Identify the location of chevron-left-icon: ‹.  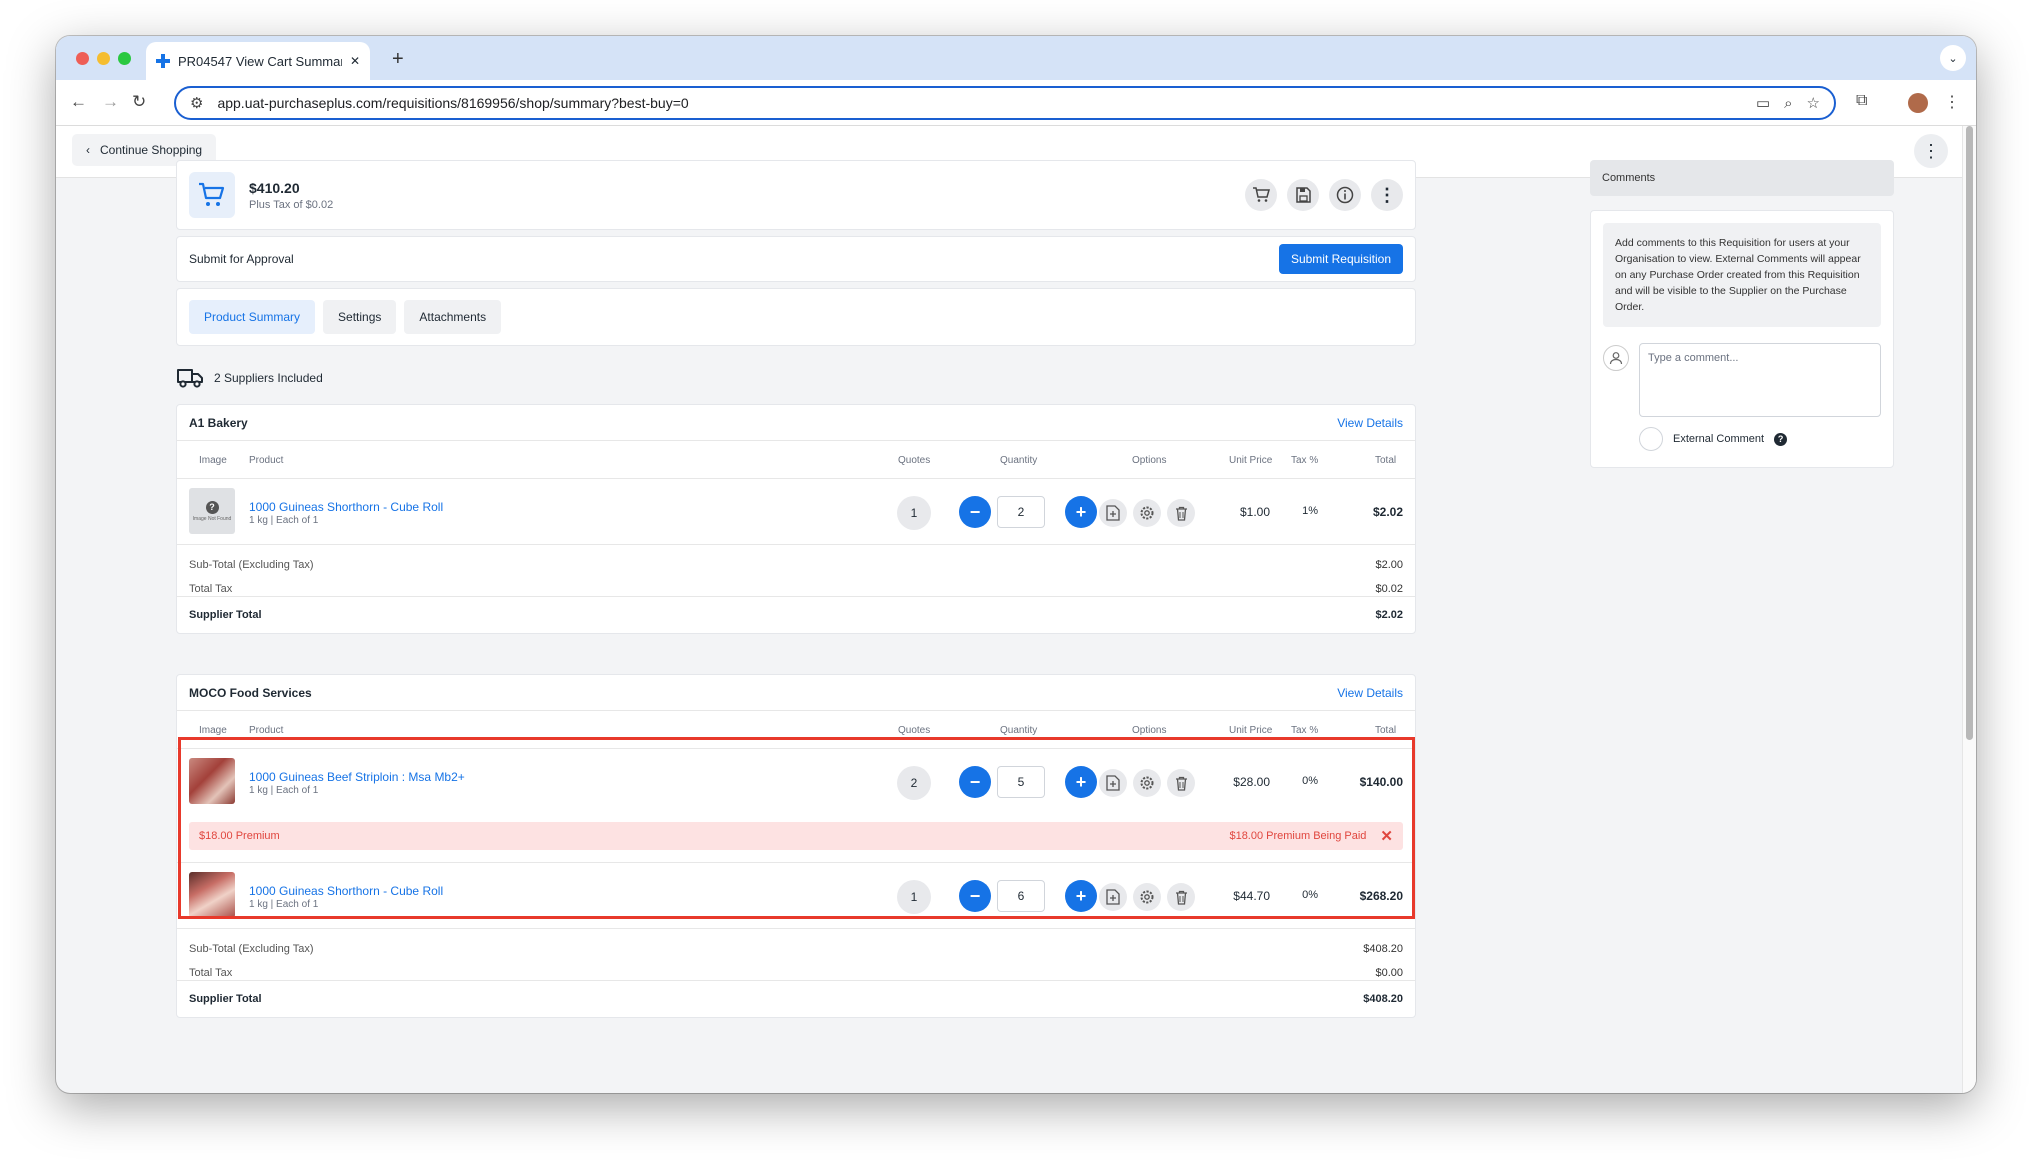
(88, 150).